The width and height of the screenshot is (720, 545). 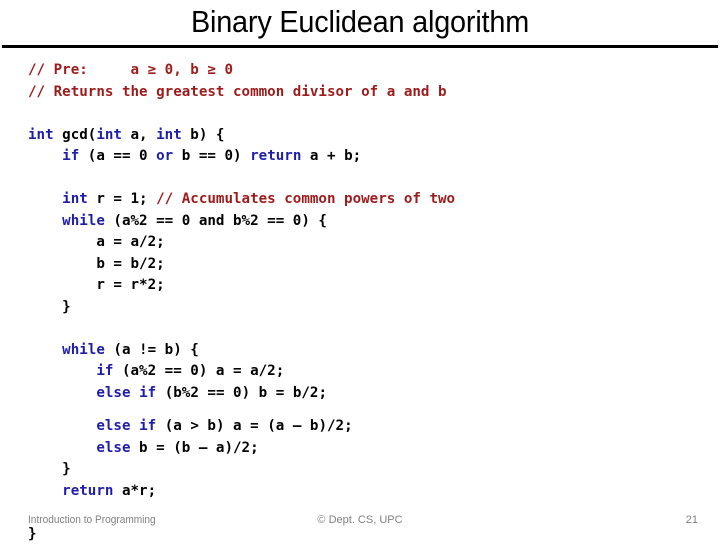 I want to click on code-line: else if (b%2 == 0) b = b/2;, so click(x=368, y=394).